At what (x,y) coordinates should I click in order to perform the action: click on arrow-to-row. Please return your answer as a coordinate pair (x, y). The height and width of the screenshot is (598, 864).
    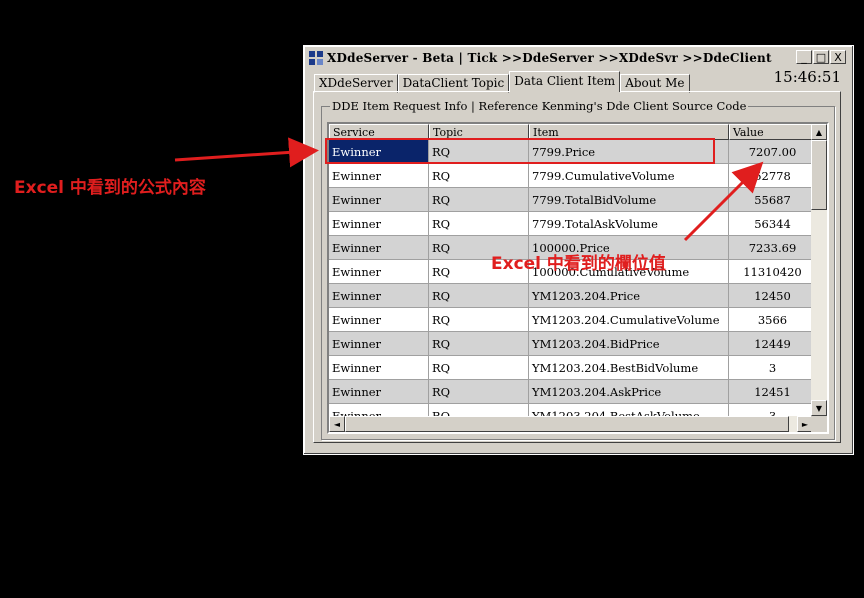
    Looking at the image, I should click on (246, 152).